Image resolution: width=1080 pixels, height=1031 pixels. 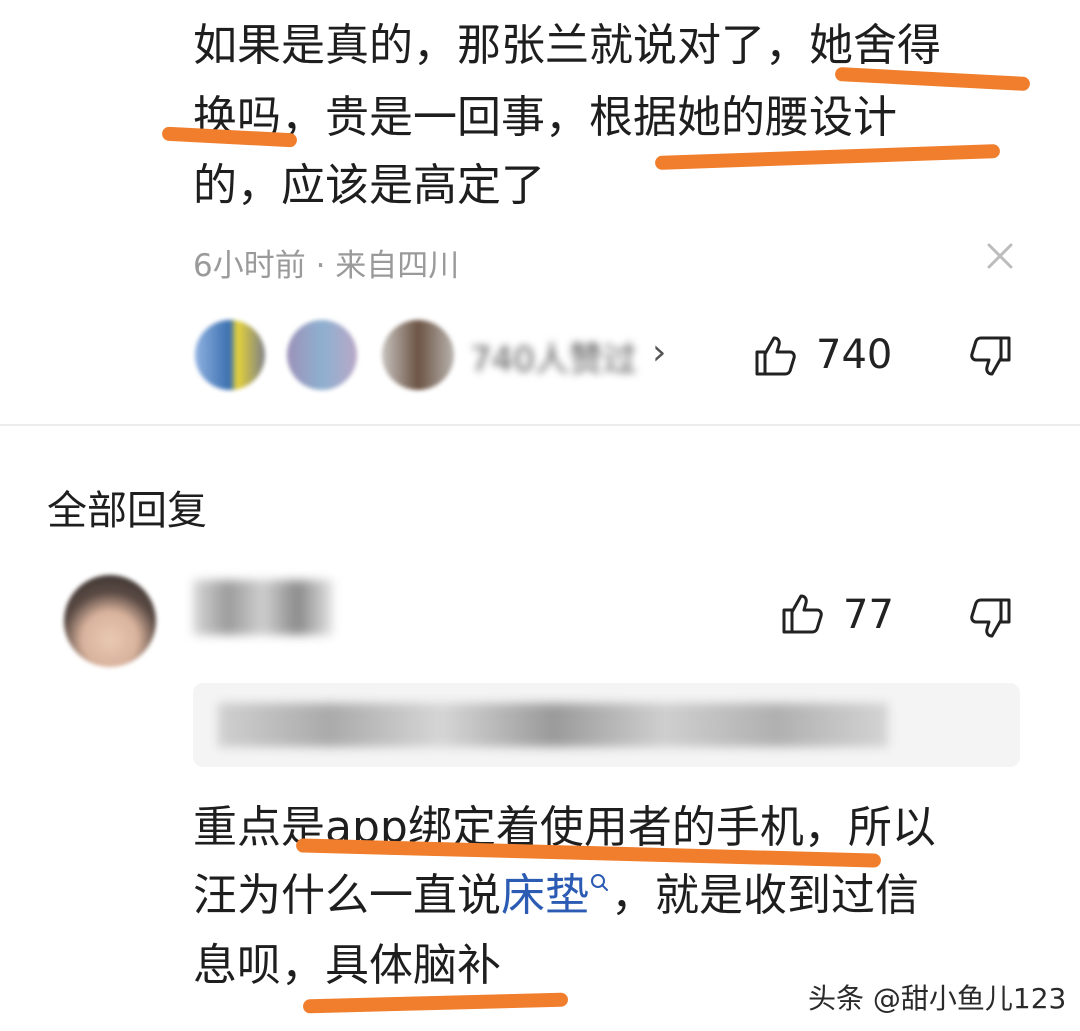 What do you see at coordinates (326, 266) in the screenshot?
I see `comment-meta: 6小时前 · 来自四川` at bounding box center [326, 266].